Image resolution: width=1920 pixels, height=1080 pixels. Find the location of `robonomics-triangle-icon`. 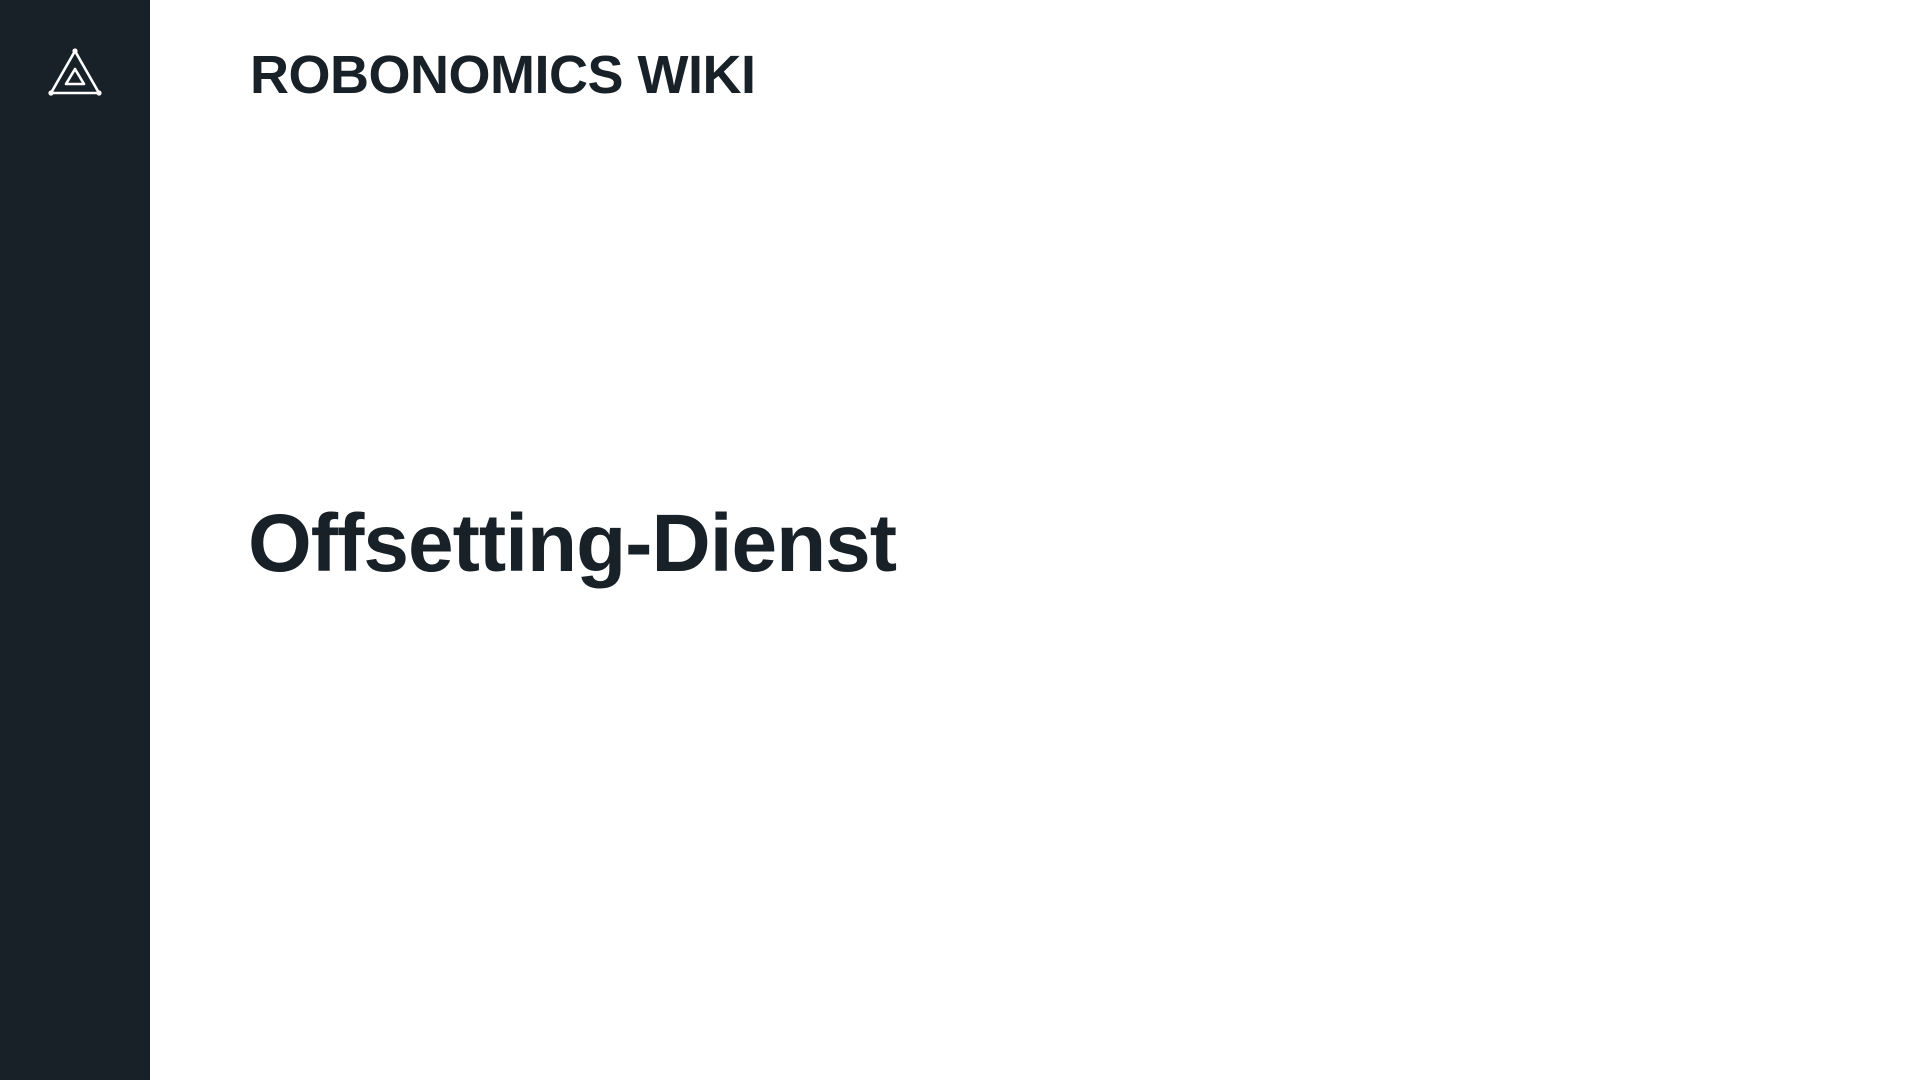

robonomics-triangle-icon is located at coordinates (75, 72).